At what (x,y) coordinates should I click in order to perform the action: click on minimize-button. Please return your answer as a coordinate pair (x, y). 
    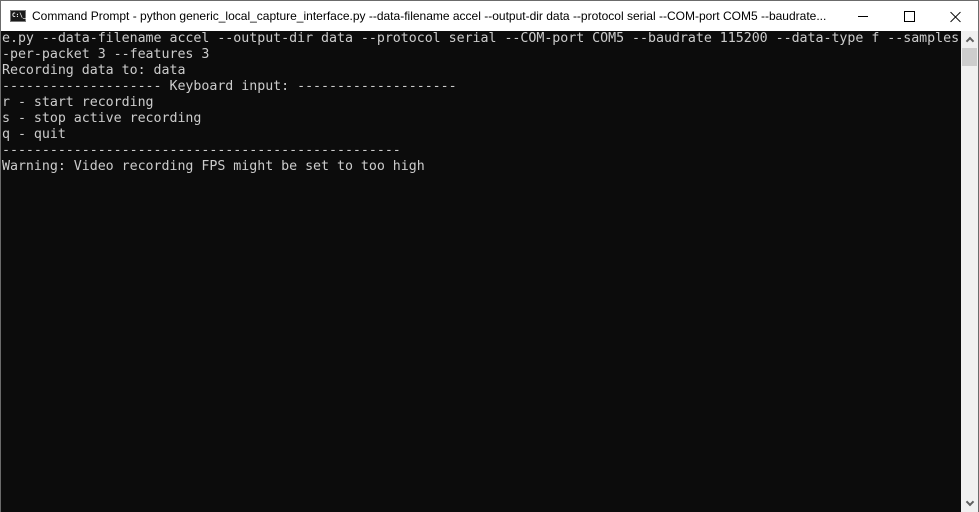
    Looking at the image, I should click on (863, 16).